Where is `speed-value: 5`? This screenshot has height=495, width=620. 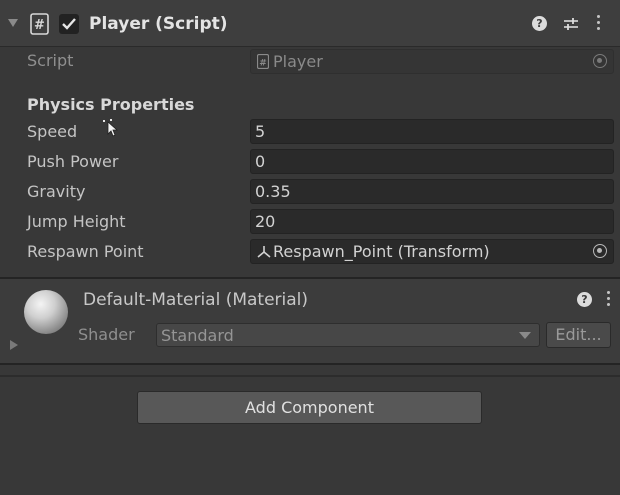 speed-value: 5 is located at coordinates (260, 131).